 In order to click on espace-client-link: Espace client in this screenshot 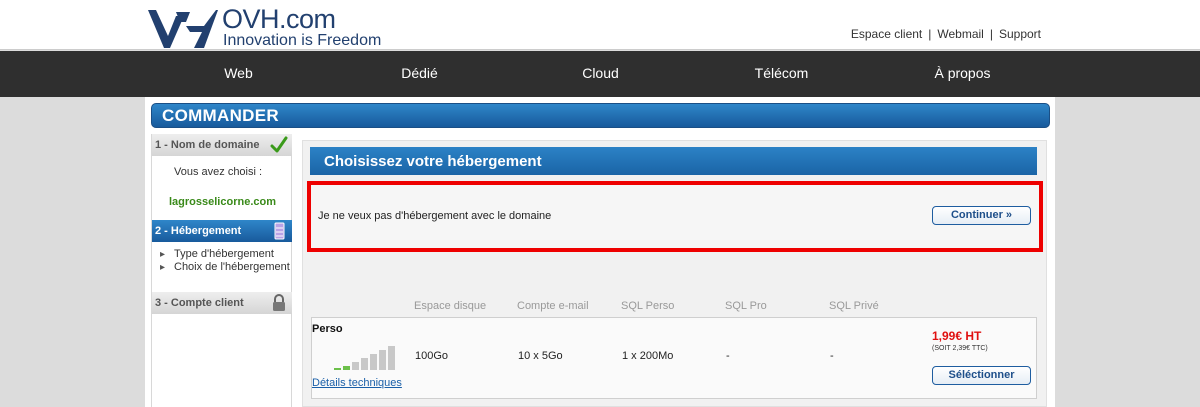, I will do `click(886, 34)`.